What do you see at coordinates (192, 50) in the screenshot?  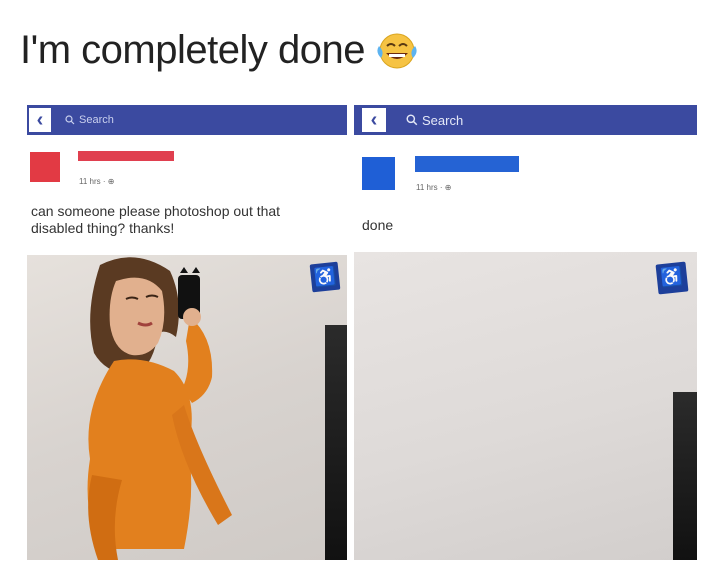 I see `caption-text: I'm completely done` at bounding box center [192, 50].